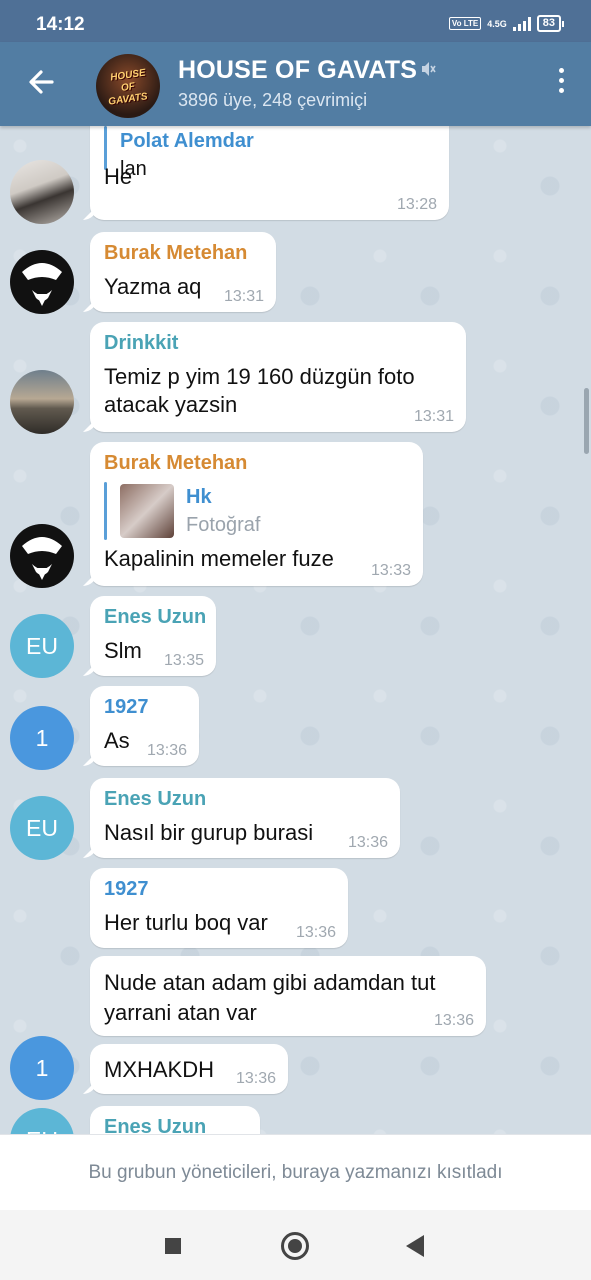 The width and height of the screenshot is (591, 1280). I want to click on message-text: Kapalinin memeler fuze, so click(219, 558).